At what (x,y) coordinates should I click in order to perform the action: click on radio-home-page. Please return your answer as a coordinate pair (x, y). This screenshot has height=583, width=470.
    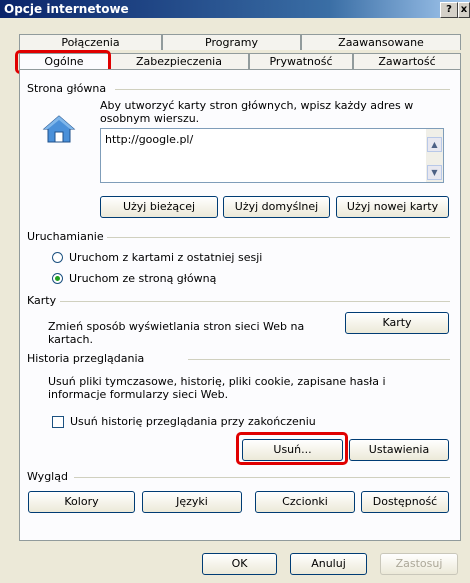
    Looking at the image, I should click on (57, 278).